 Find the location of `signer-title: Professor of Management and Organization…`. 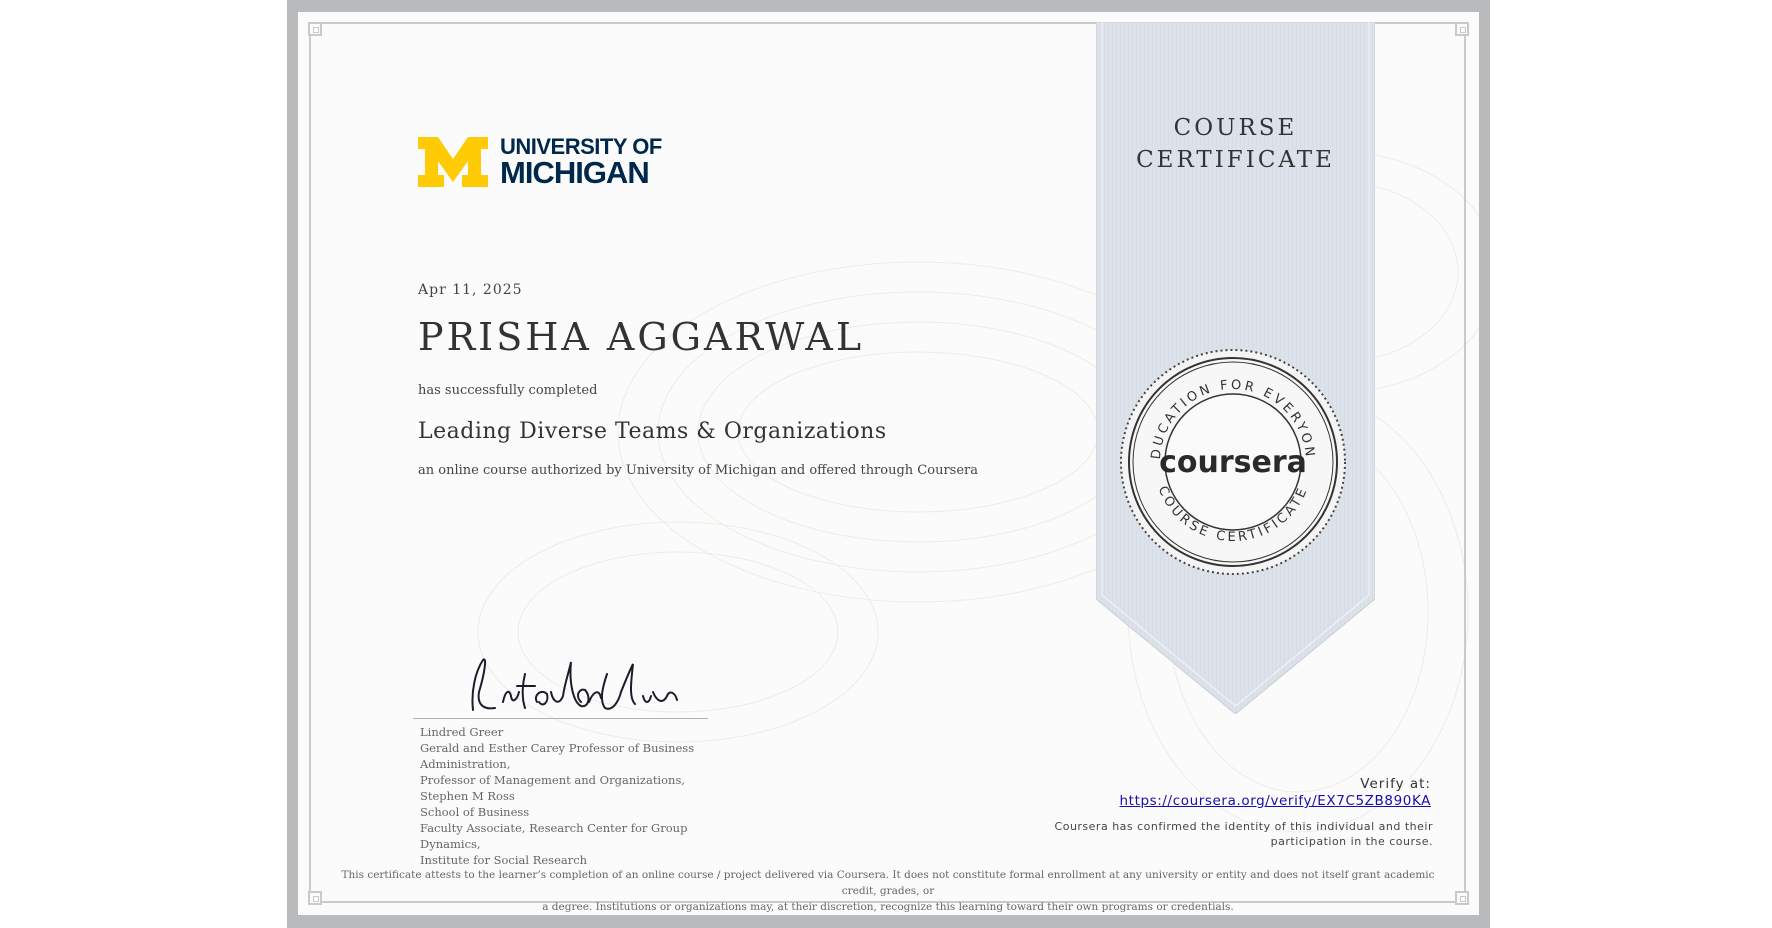

signer-title: Professor of Management and Organization… is located at coordinates (552, 788).